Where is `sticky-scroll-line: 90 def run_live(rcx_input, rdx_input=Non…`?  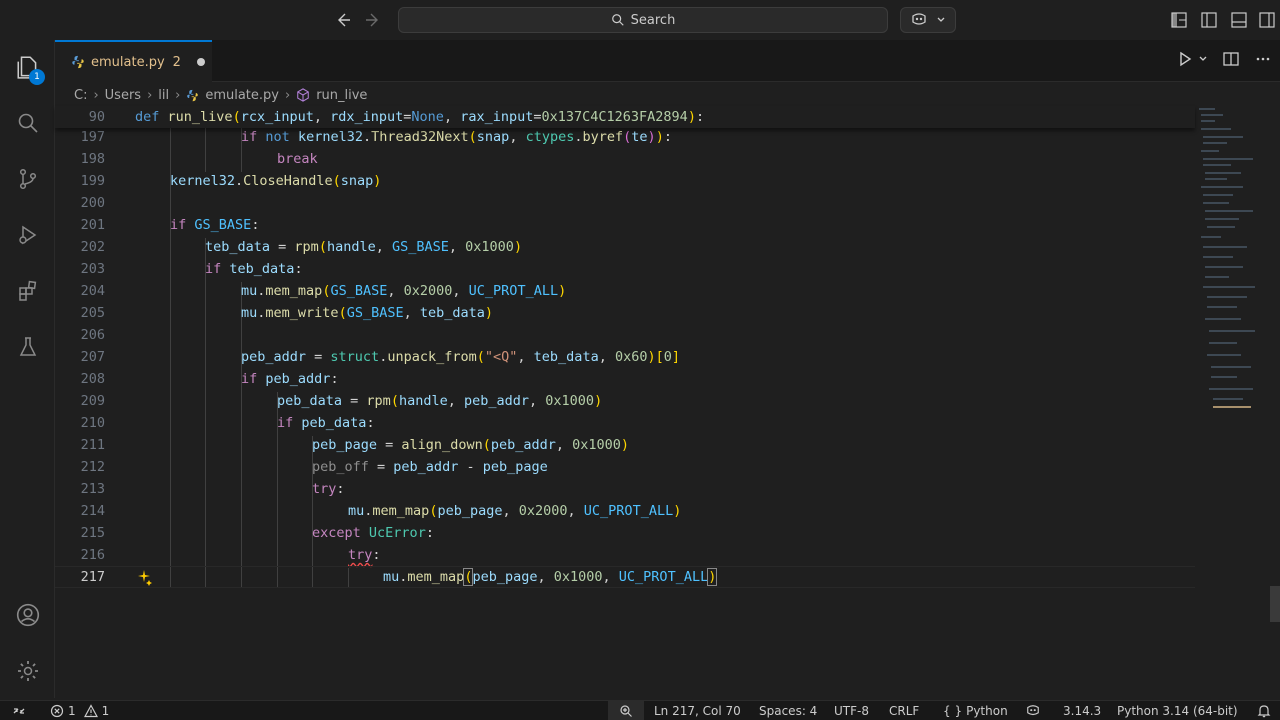 sticky-scroll-line: 90 def run_live(rcx_input, rdx_input=Non… is located at coordinates (625, 117).